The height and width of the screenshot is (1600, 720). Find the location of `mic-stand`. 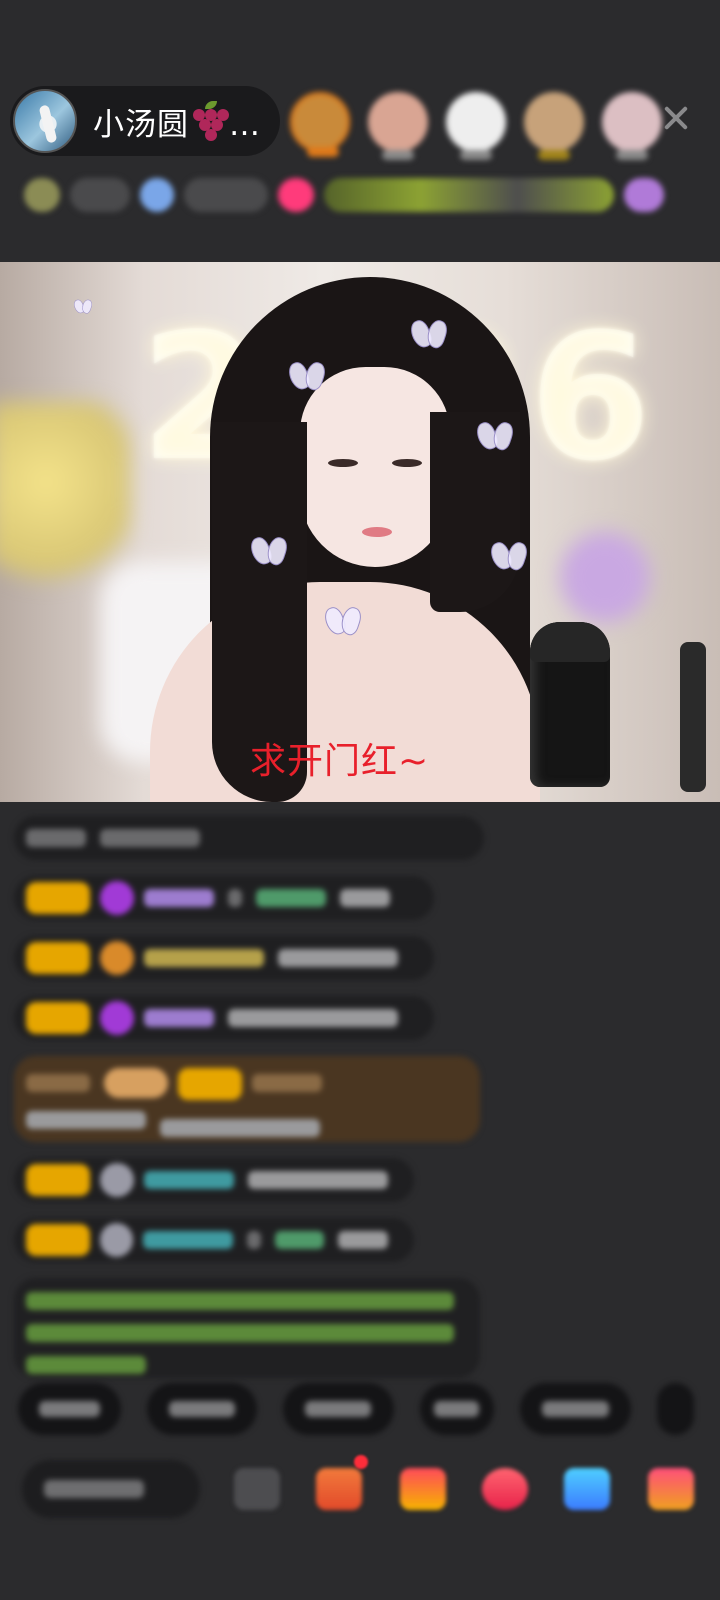

mic-stand is located at coordinates (693, 717).